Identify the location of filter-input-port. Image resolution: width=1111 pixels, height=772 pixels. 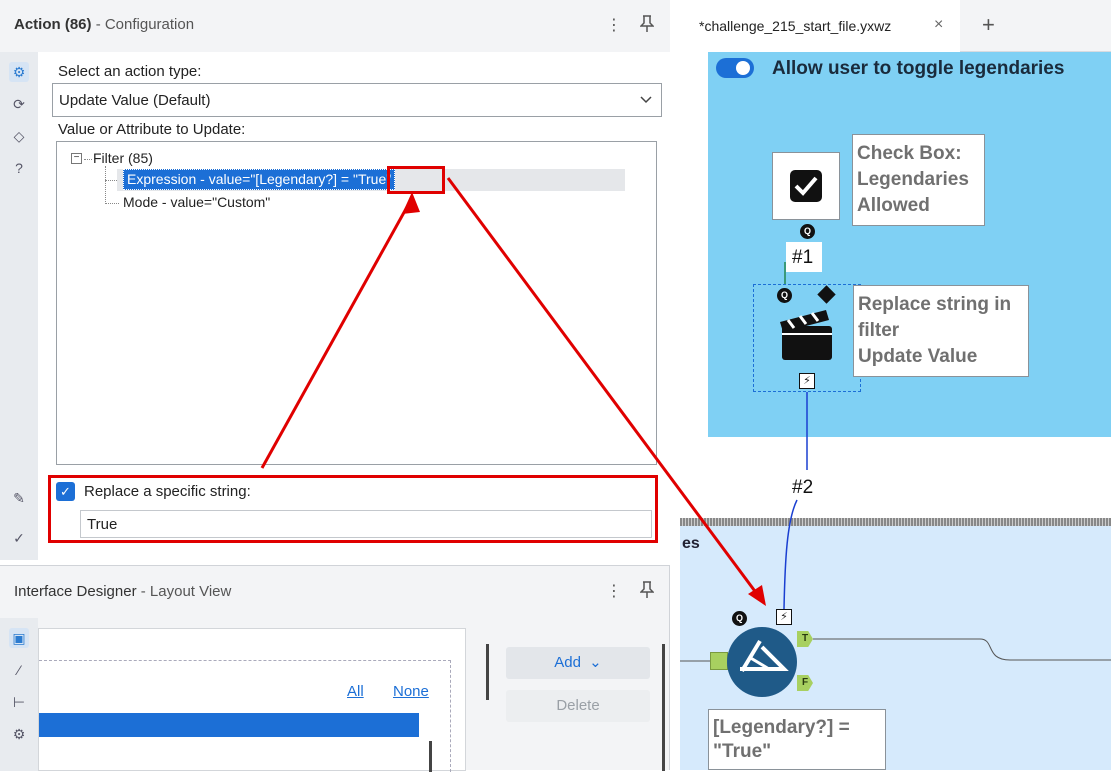
(719, 661).